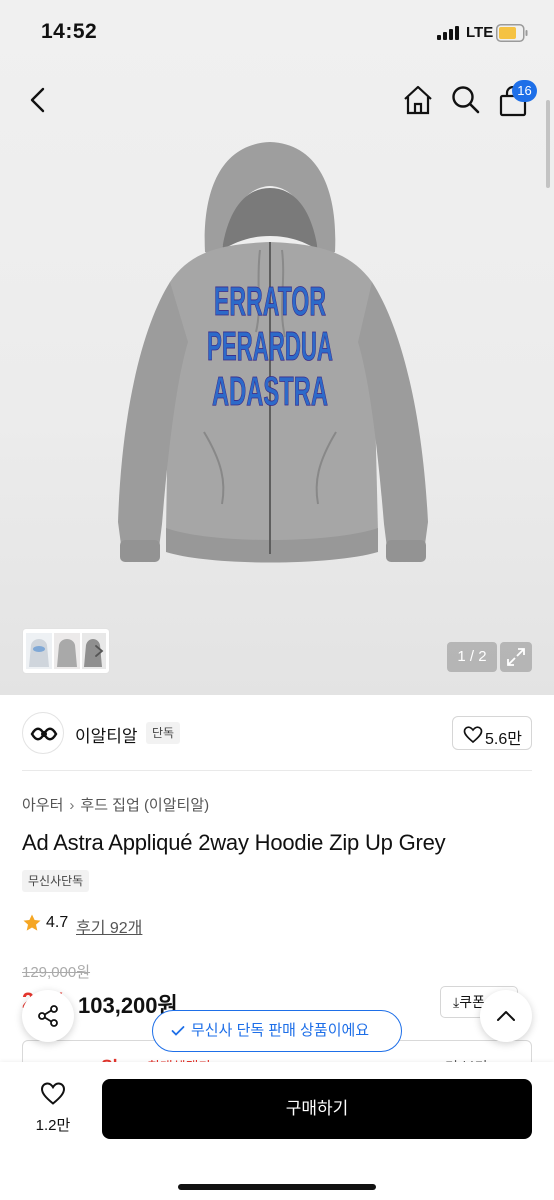 The image size is (554, 1200). I want to click on hoodie-graphic: ERRATOR PERARDUA ADASTRA, so click(270, 346).